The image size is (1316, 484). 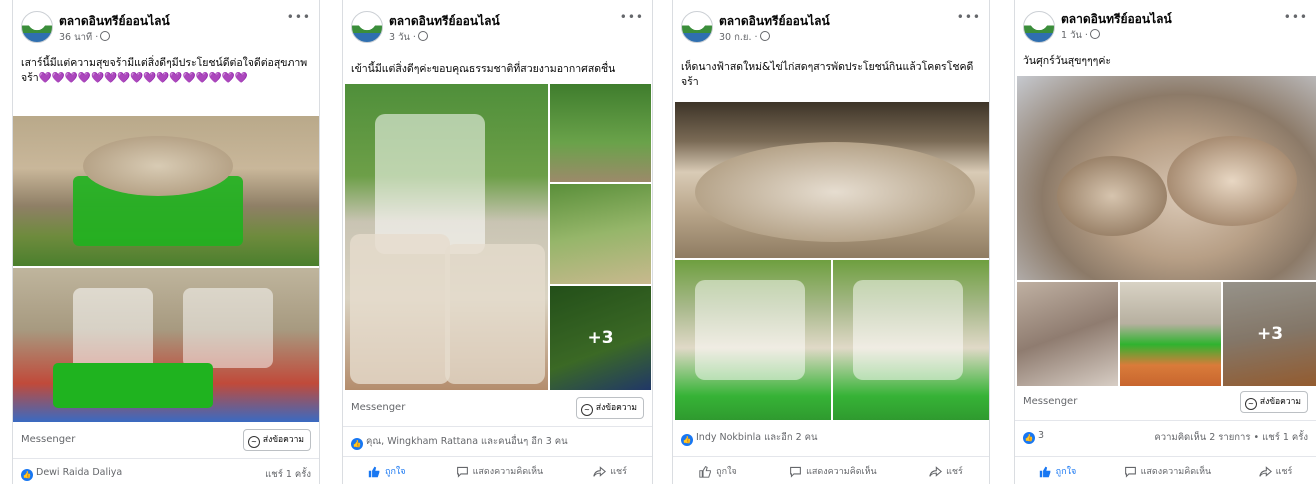 I want to click on reaction-row: 👍 3 ความคิดเห็น 2 รายการ • แชร์ 1 ครั้ง, so click(x=1165, y=439).